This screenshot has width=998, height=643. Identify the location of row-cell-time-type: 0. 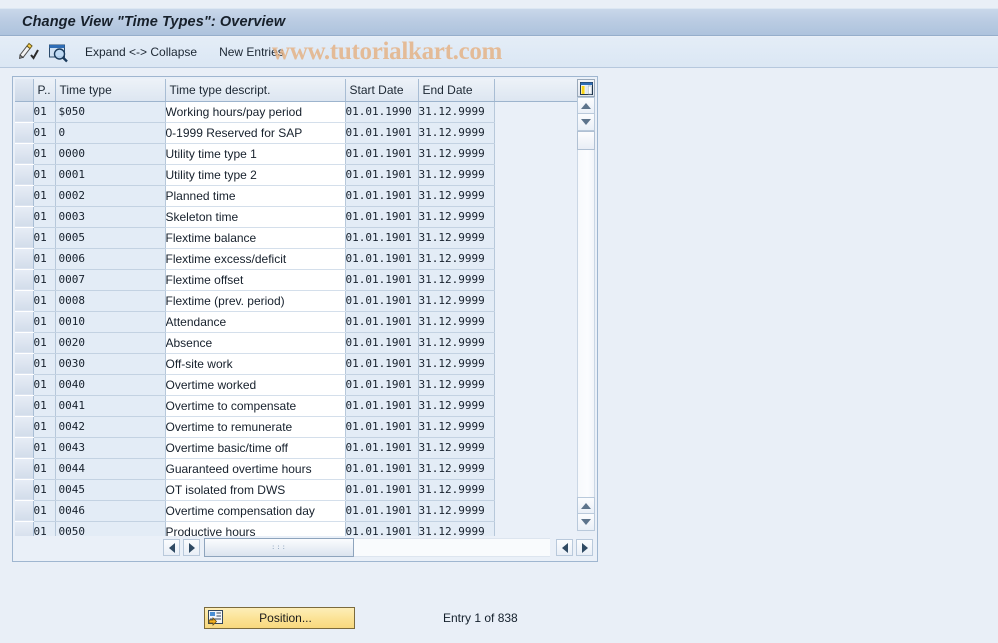
(110, 133).